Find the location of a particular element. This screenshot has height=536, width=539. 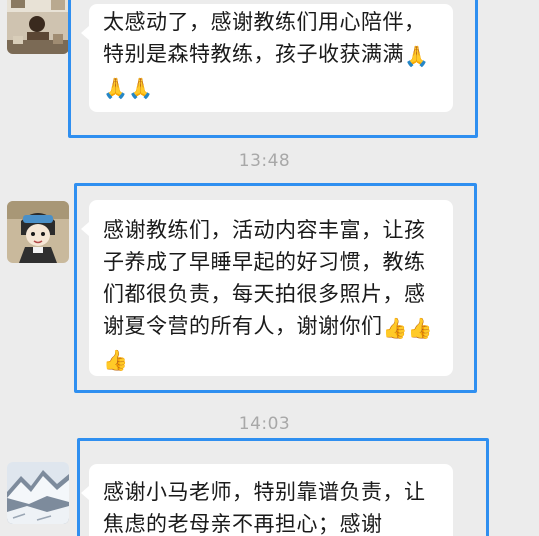

cafe-scene-avatar is located at coordinates (38, 27).